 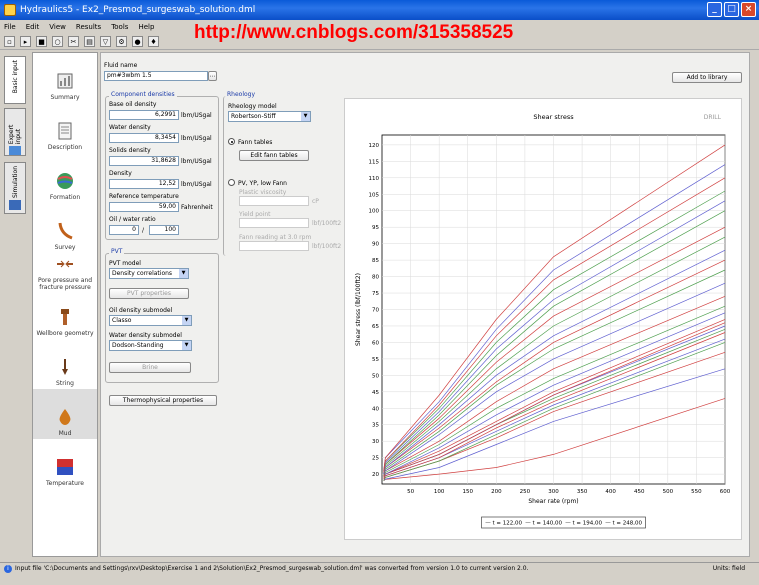 What do you see at coordinates (73, 41) in the screenshot?
I see `cut-icon: ✂` at bounding box center [73, 41].